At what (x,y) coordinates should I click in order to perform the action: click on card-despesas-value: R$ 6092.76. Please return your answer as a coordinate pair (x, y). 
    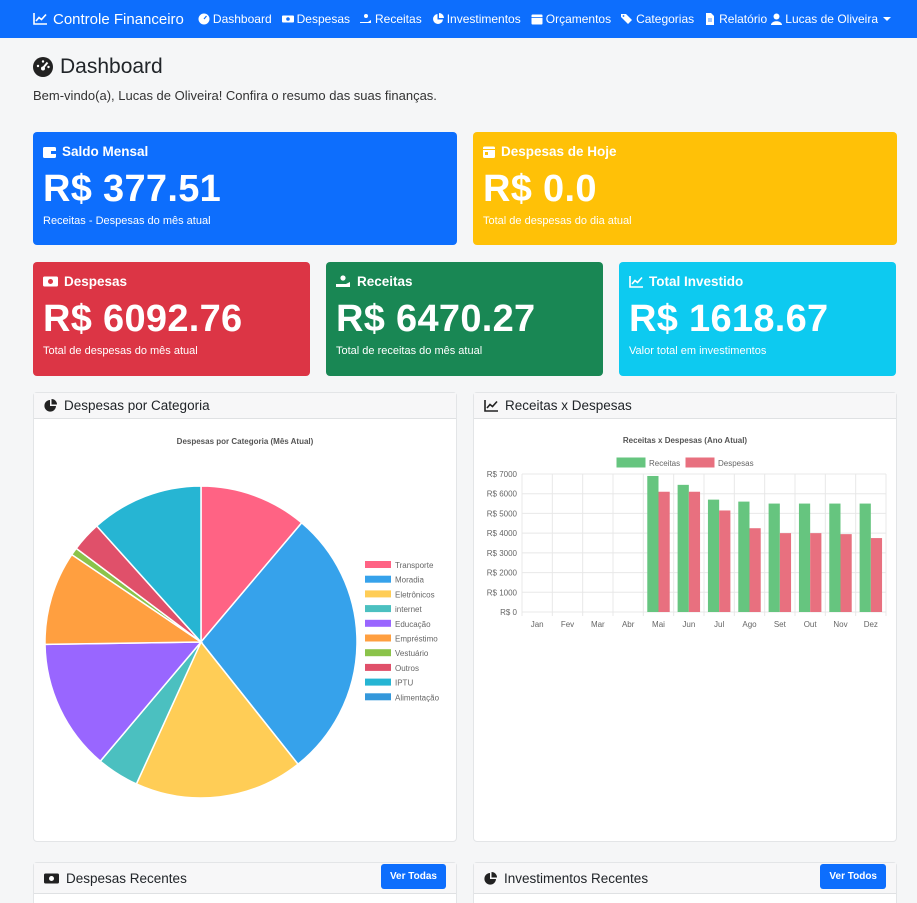
    Looking at the image, I should click on (143, 319).